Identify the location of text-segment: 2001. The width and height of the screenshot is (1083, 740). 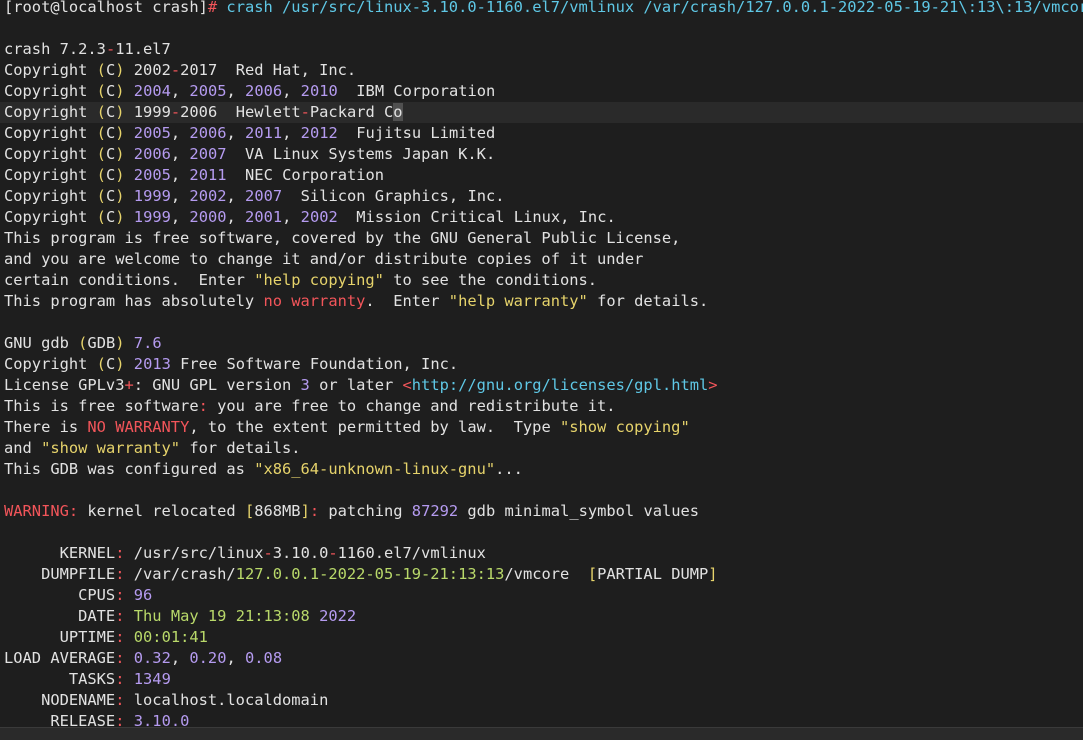
(264, 217).